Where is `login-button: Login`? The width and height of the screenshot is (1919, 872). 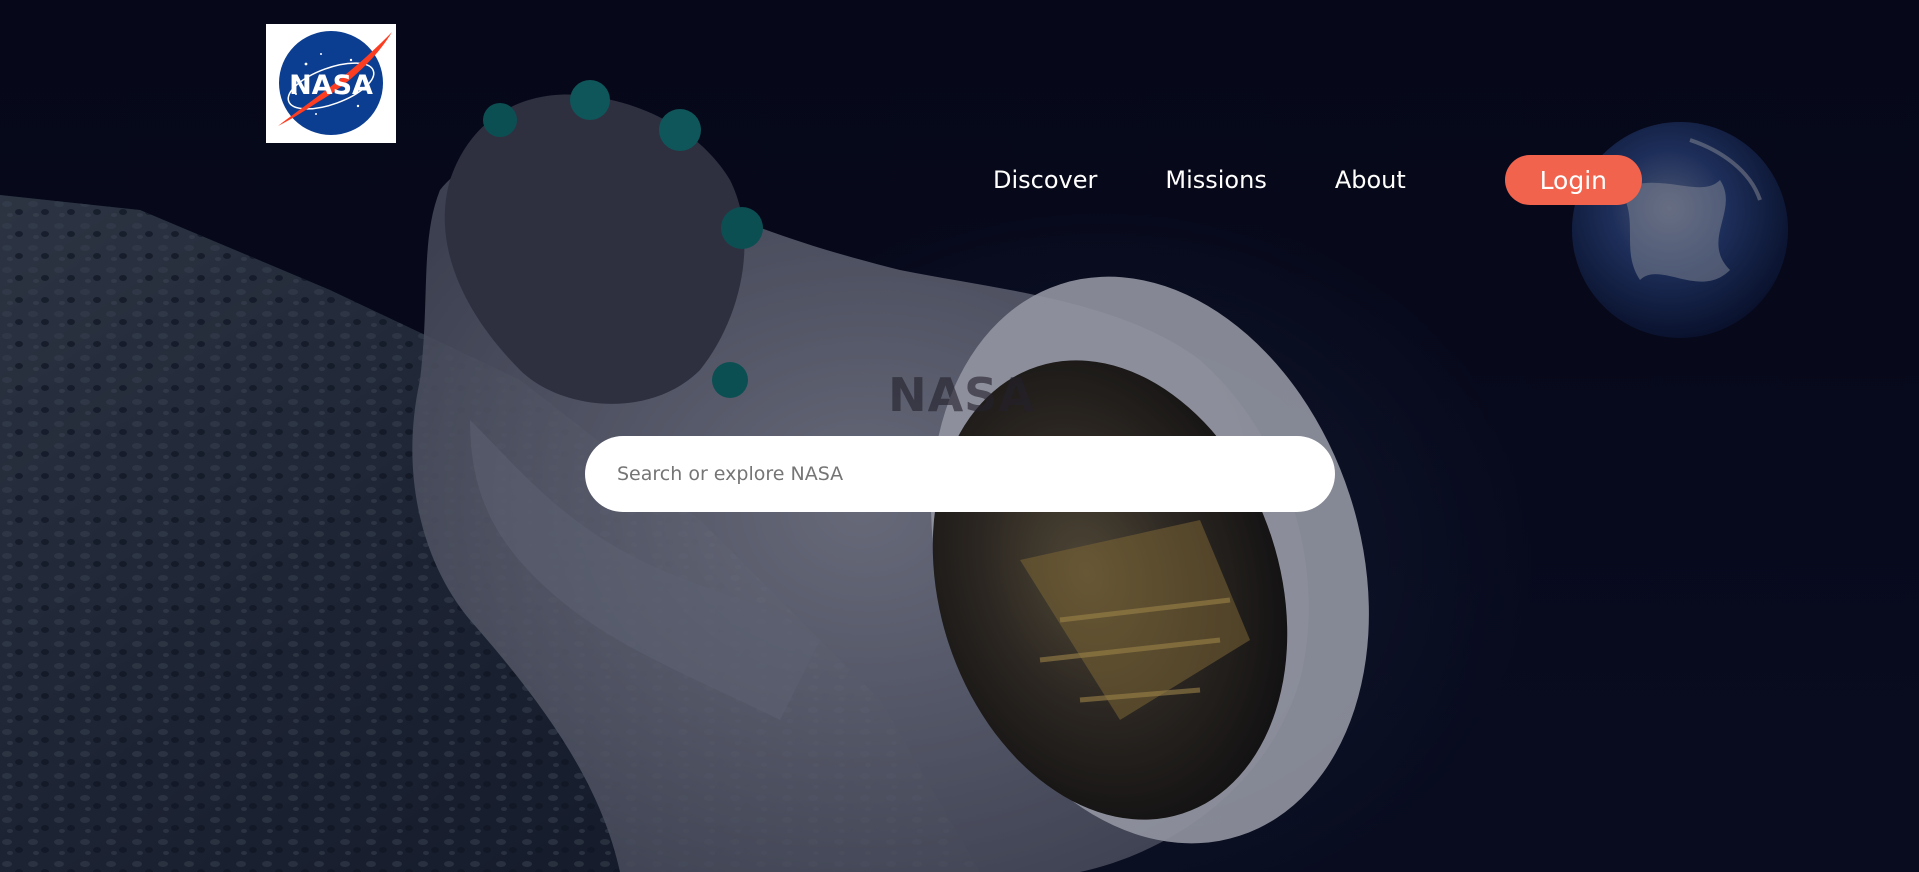
login-button: Login is located at coordinates (1573, 180).